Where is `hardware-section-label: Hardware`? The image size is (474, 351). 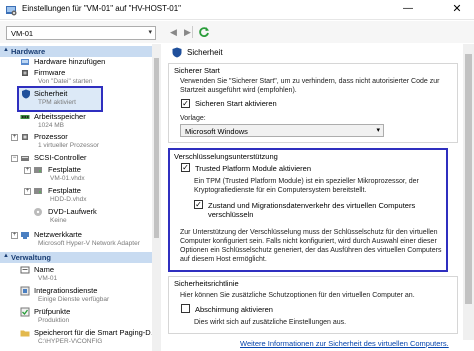 hardware-section-label: Hardware is located at coordinates (28, 51).